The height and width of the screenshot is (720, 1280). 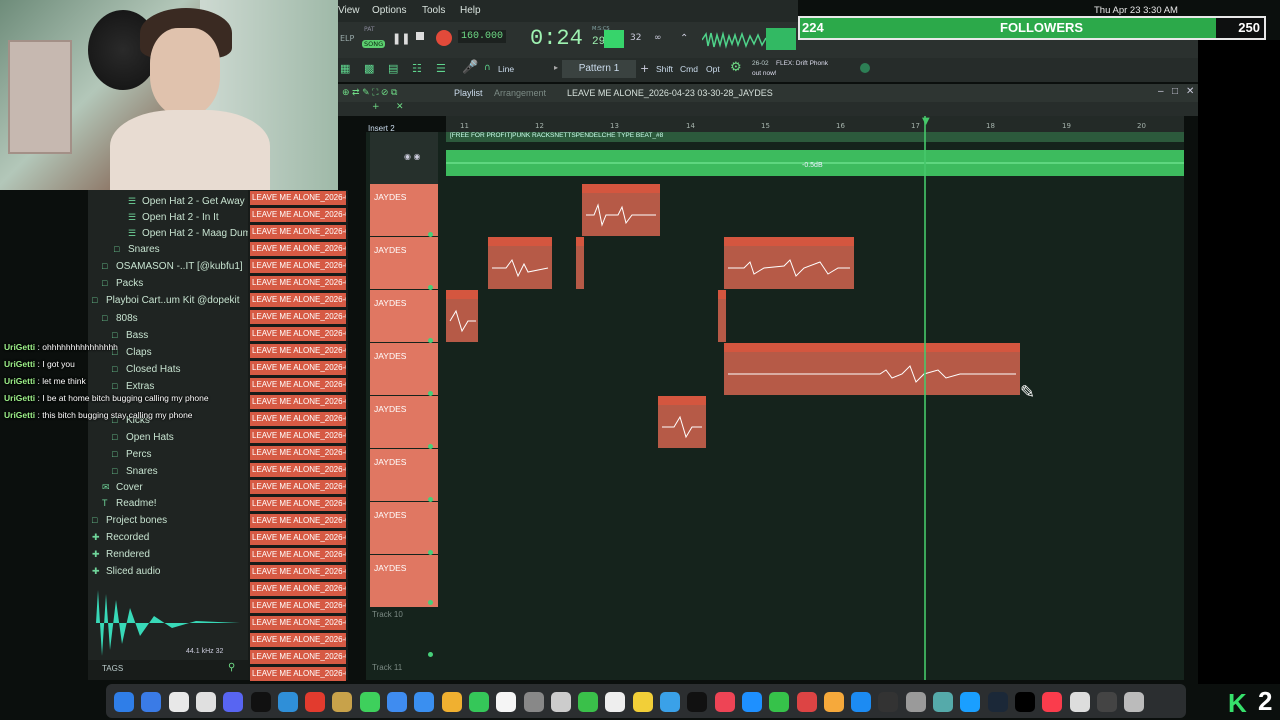 What do you see at coordinates (802, 63) in the screenshot?
I see `news-title: FLEX: Drift Phonk` at bounding box center [802, 63].